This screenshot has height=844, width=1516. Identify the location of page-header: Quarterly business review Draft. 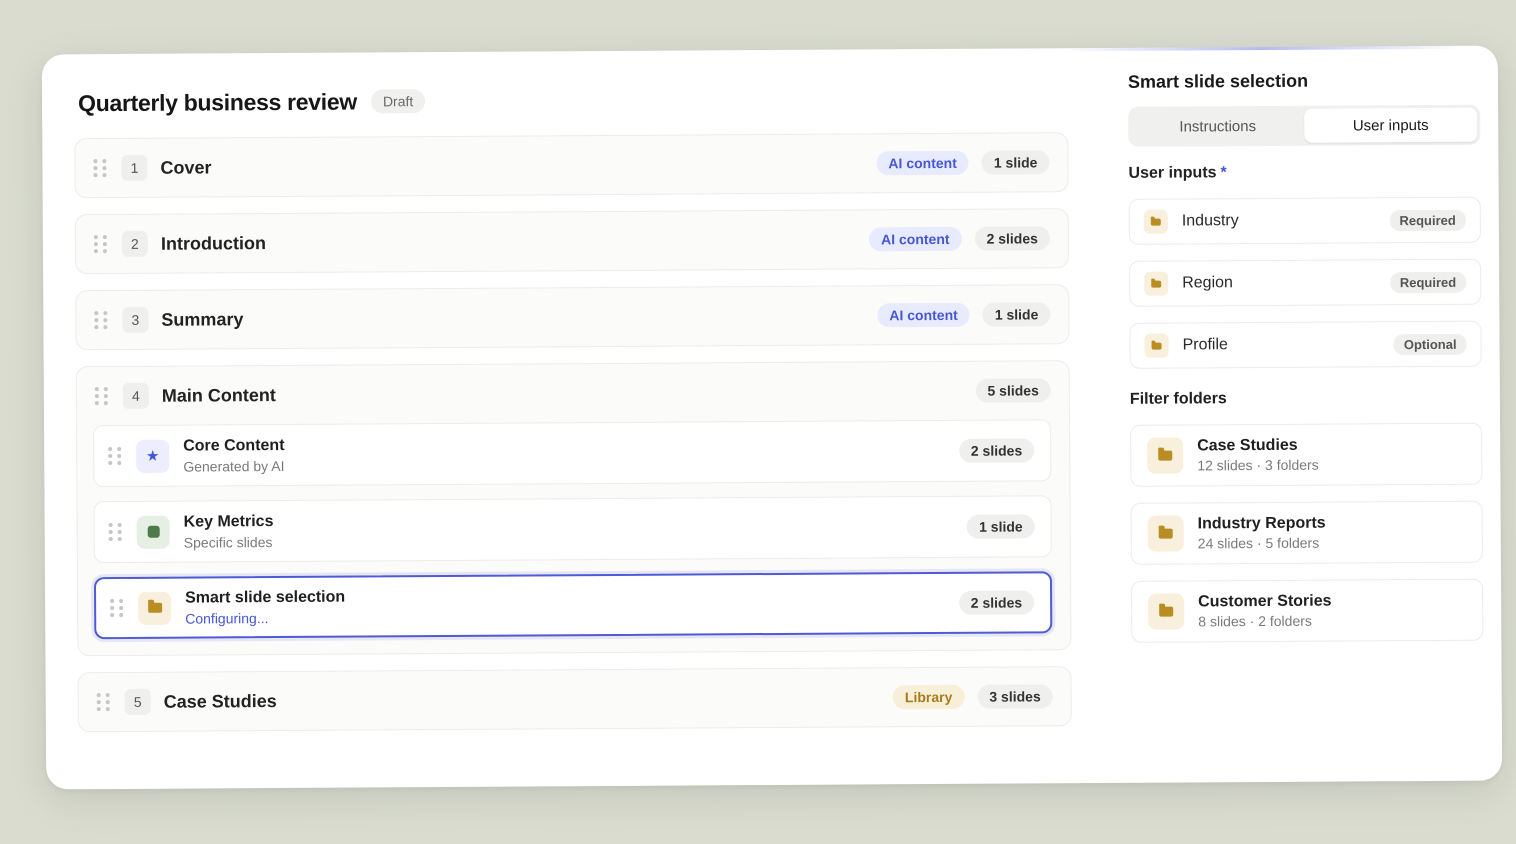
(573, 100).